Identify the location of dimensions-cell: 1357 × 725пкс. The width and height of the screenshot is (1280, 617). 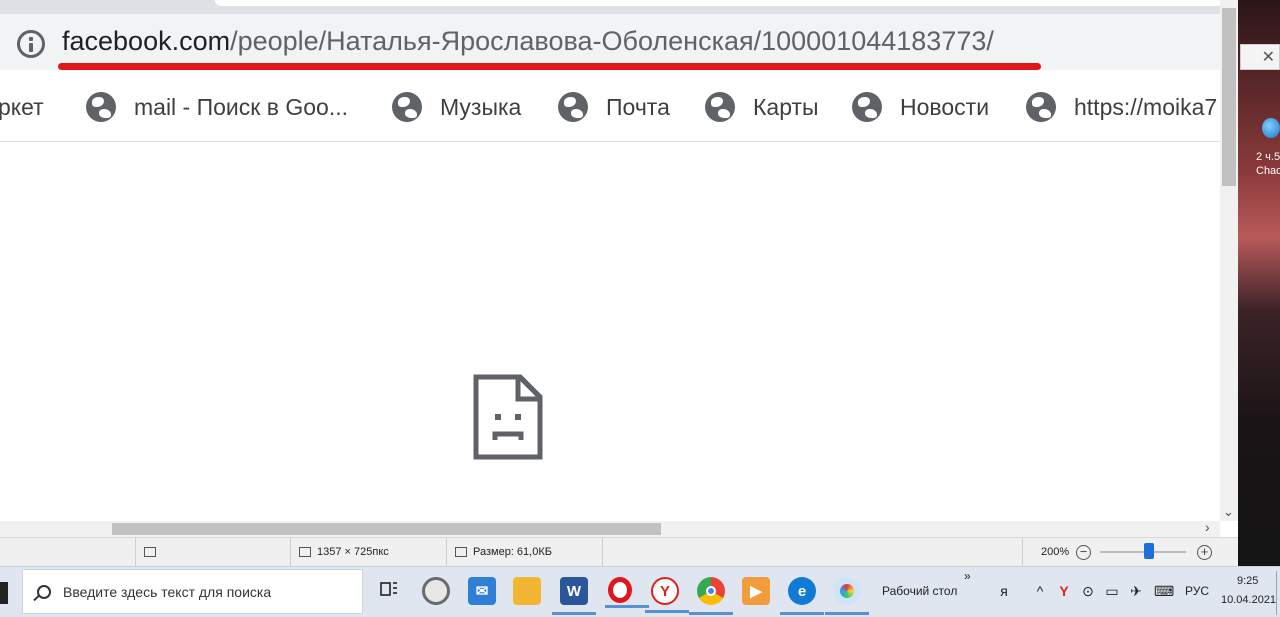
(339, 552).